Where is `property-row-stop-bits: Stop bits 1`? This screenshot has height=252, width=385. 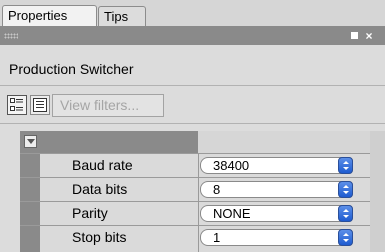
property-row-stop-bits: Stop bits 1 is located at coordinates (195, 238).